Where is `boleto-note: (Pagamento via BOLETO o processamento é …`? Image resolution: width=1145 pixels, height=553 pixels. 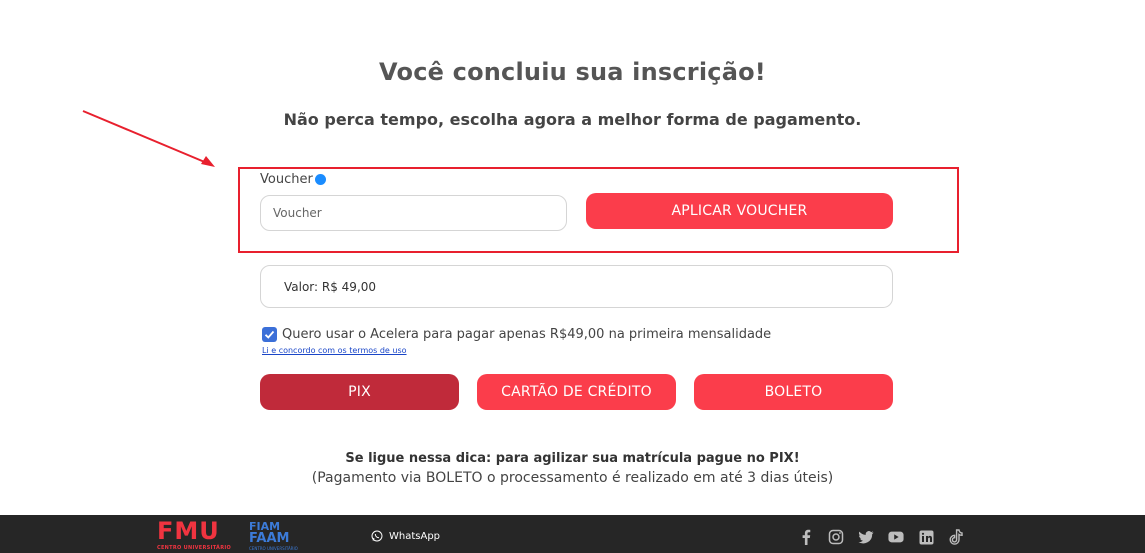
boleto-note: (Pagamento via BOLETO o processamento é … is located at coordinates (572, 478).